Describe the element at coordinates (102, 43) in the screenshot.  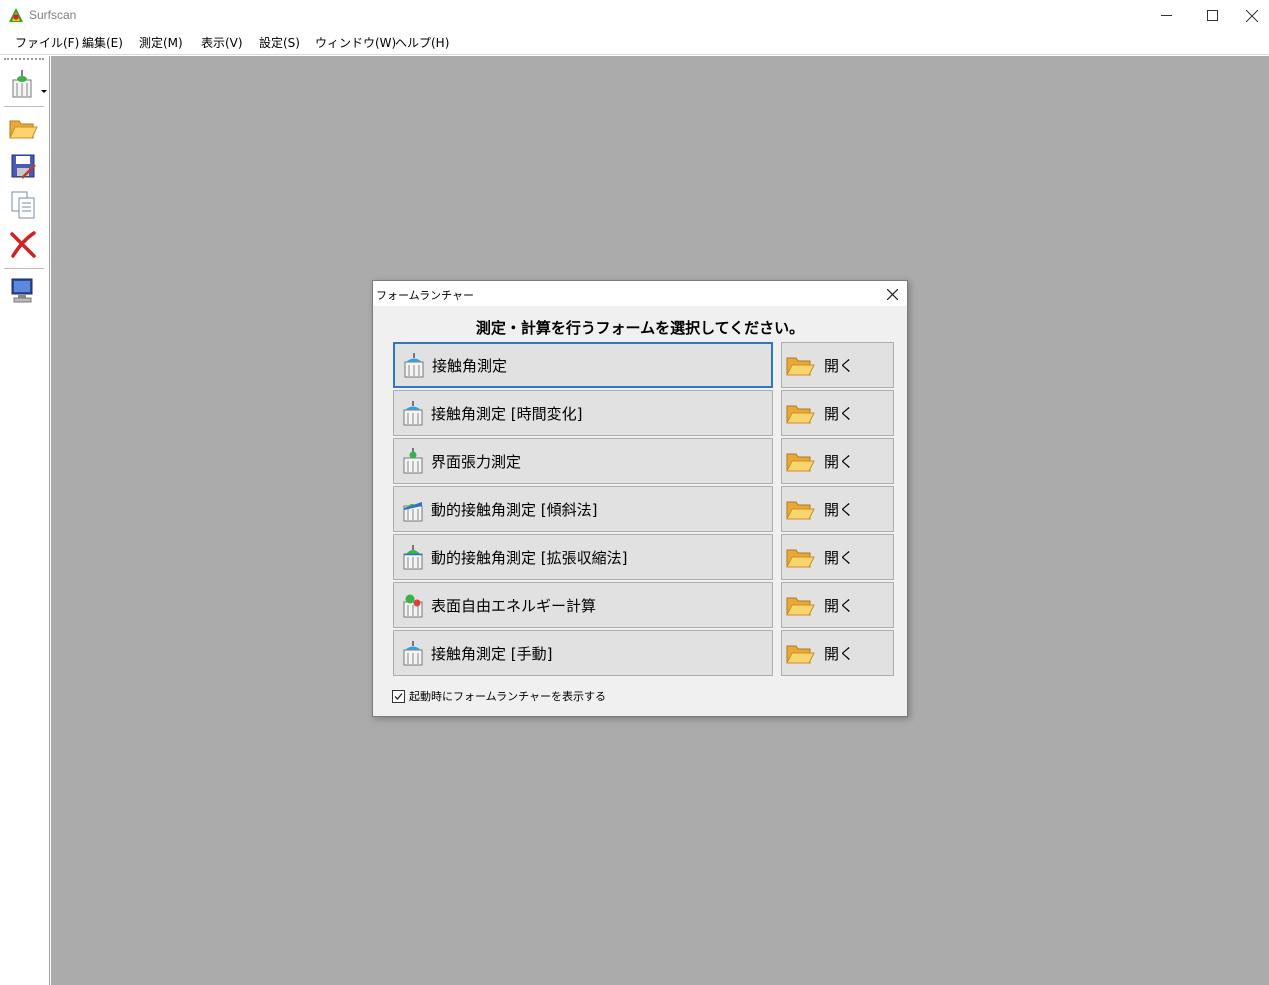
I see `menu-edit: 編集(E)` at that location.